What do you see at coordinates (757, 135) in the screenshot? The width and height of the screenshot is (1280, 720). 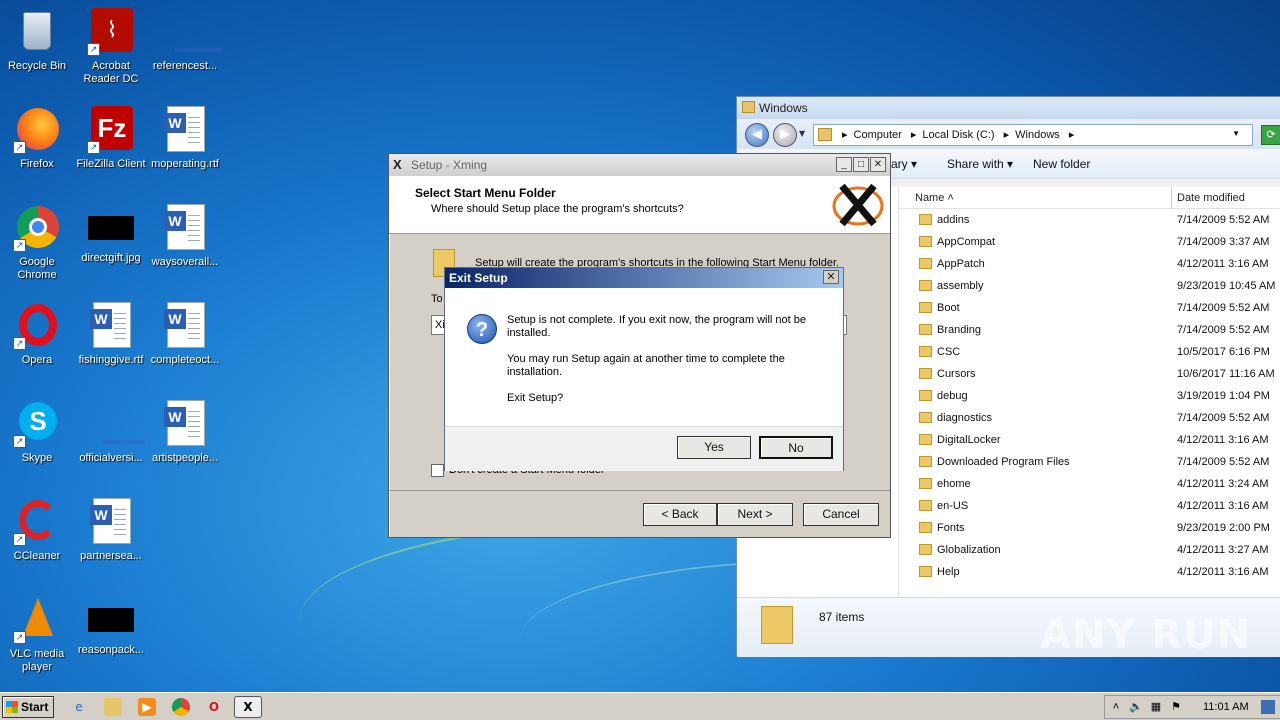 I see `back-arrow-icon: ◀` at bounding box center [757, 135].